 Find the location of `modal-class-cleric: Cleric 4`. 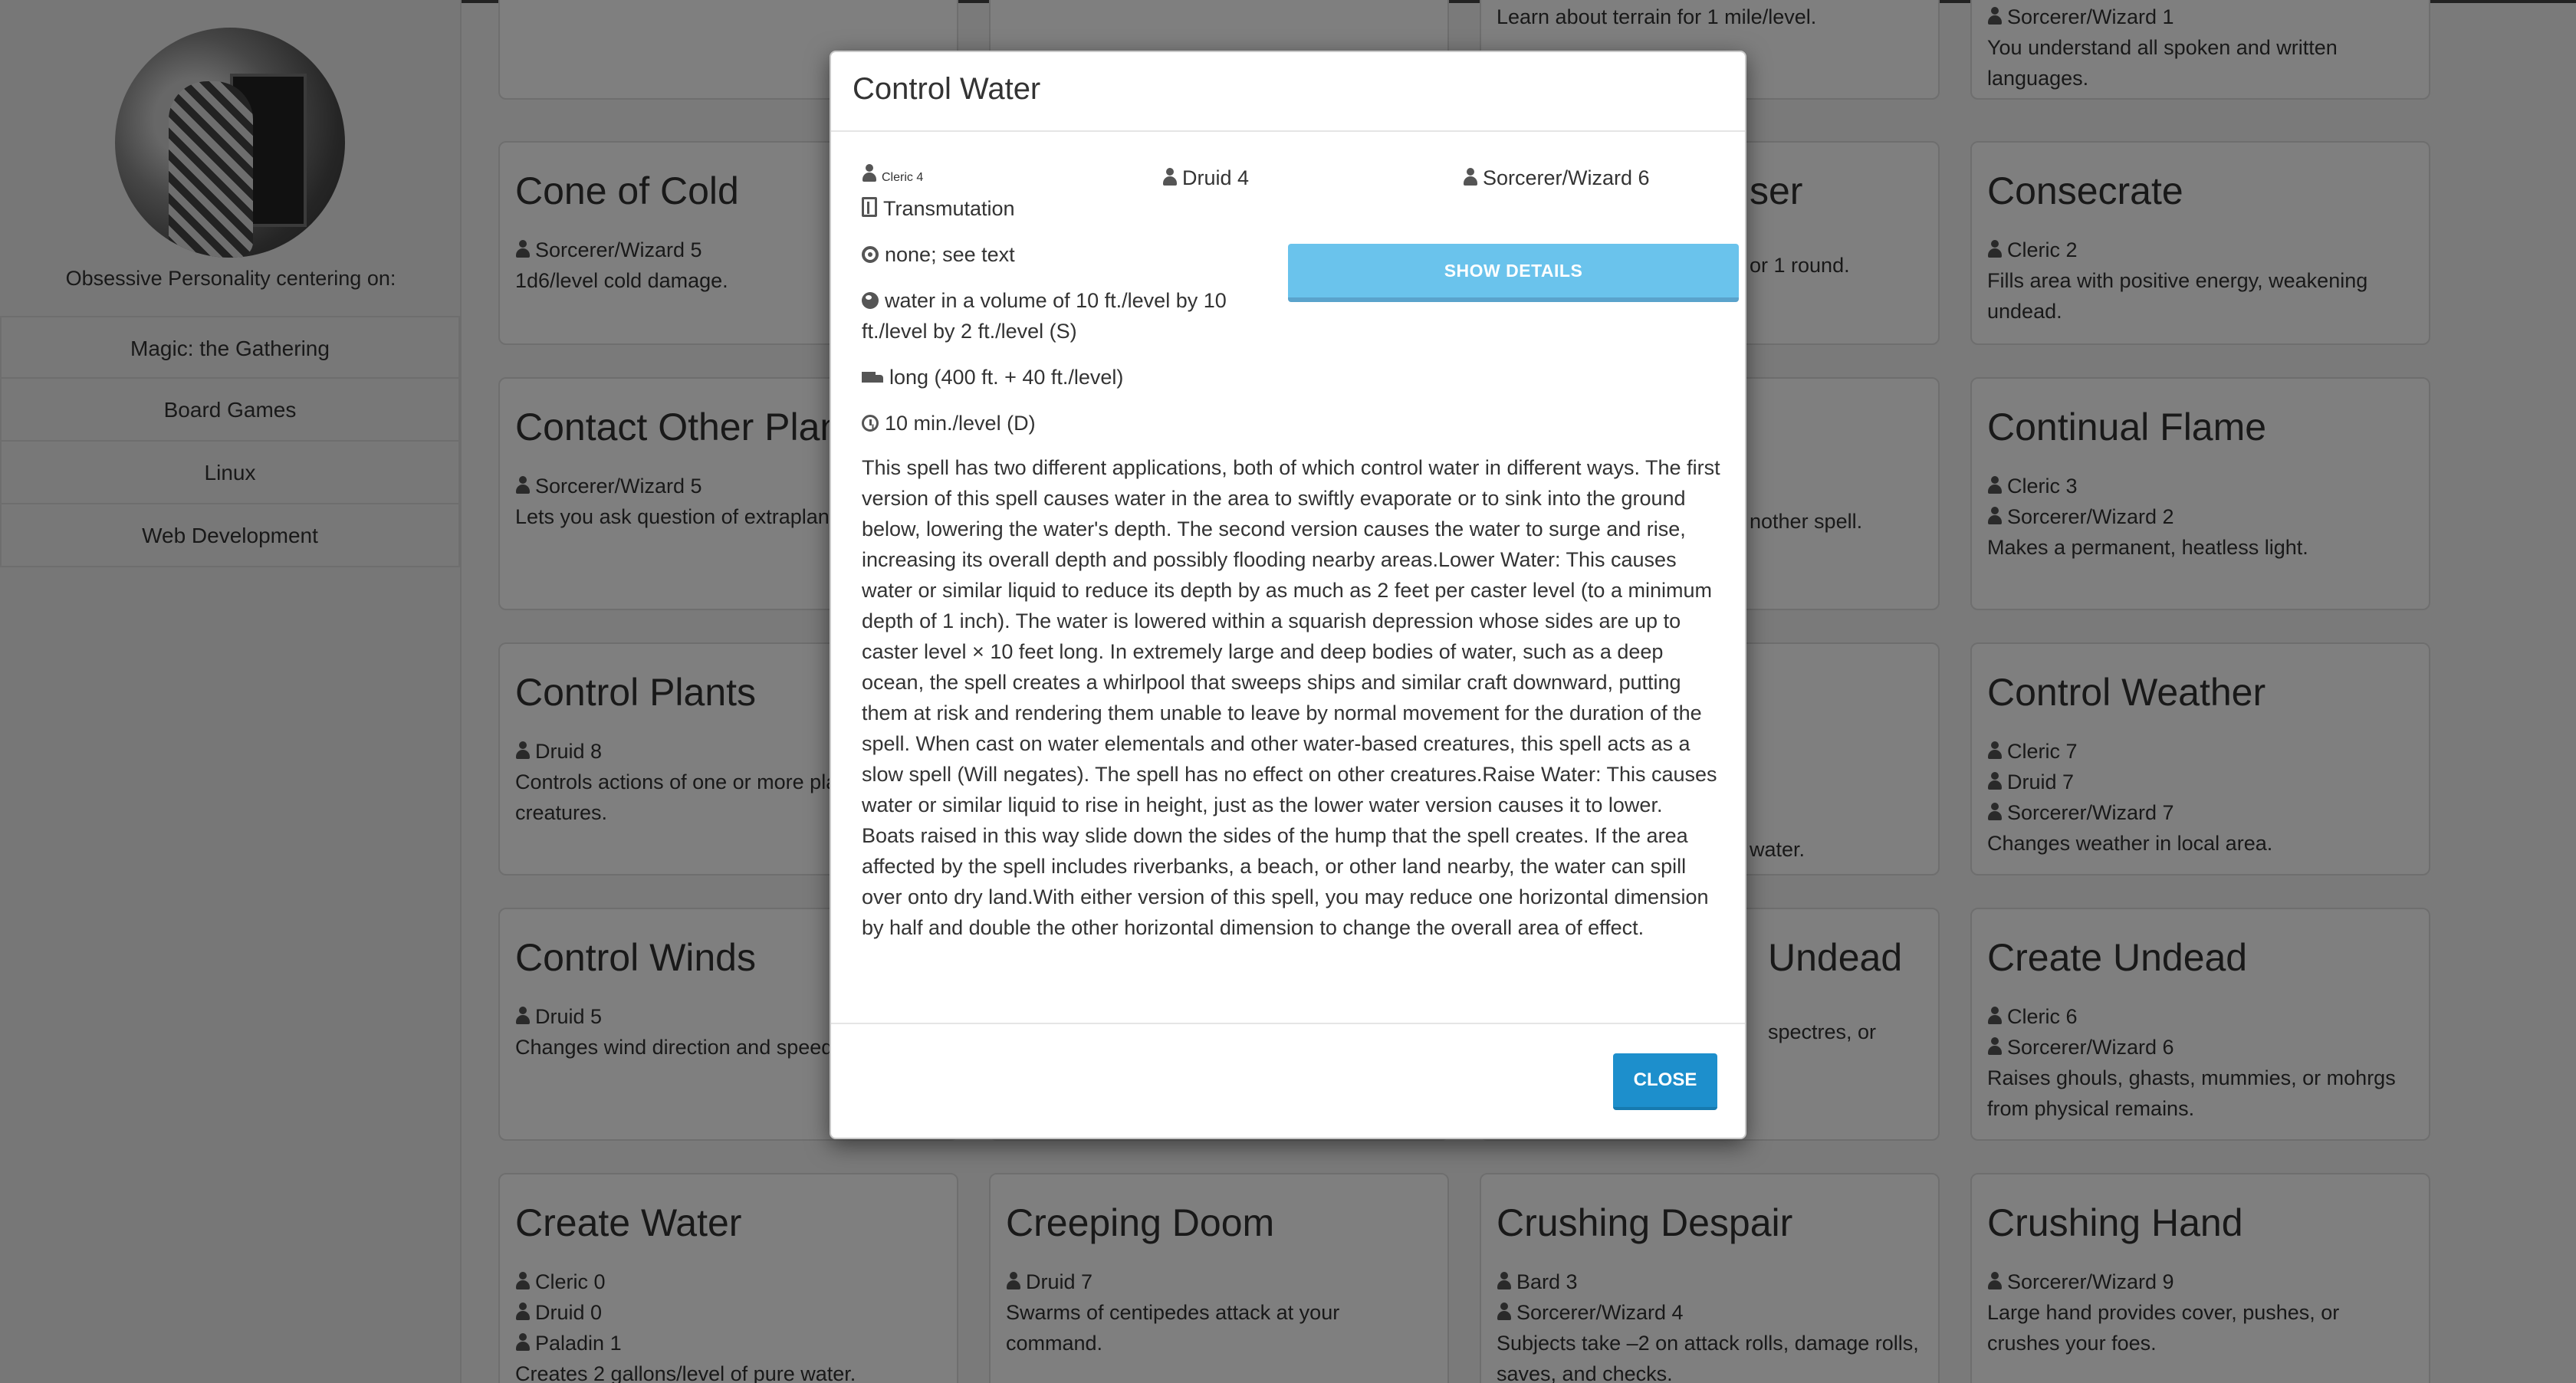

modal-class-cleric: Cleric 4 is located at coordinates (893, 178).